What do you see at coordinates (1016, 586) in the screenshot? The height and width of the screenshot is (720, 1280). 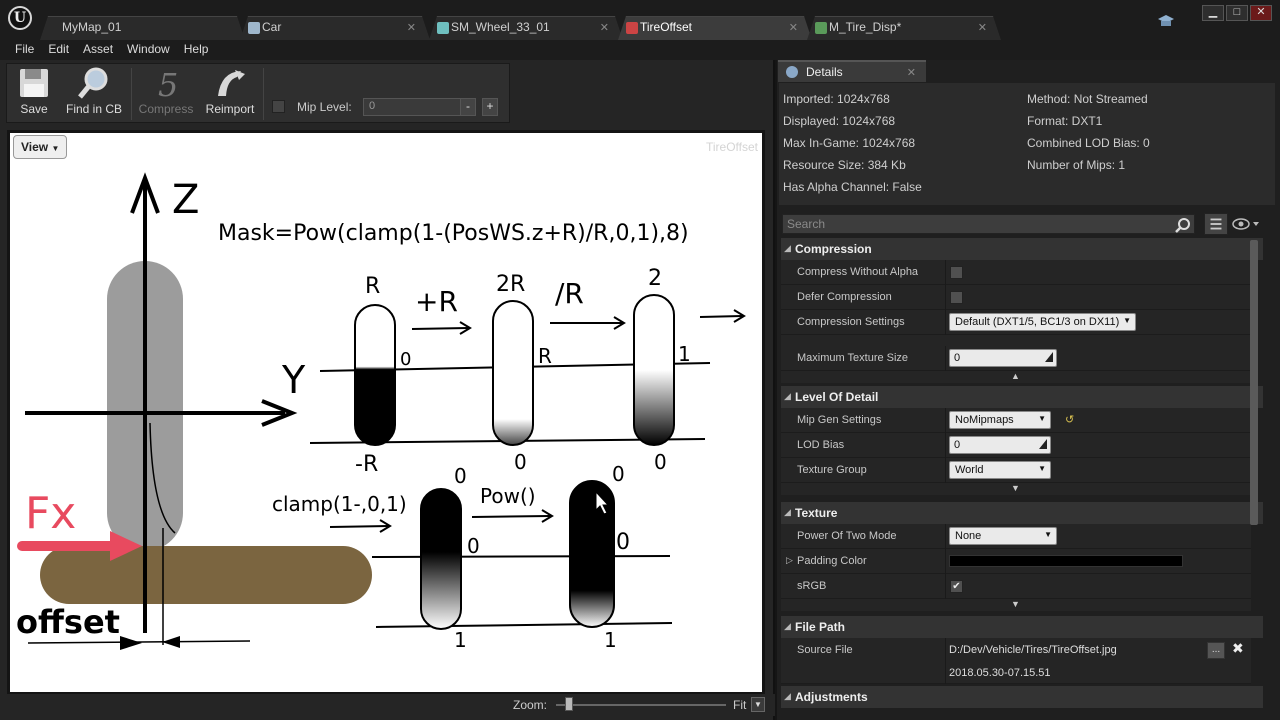 I see `row-srgb: sRGB ✔` at bounding box center [1016, 586].